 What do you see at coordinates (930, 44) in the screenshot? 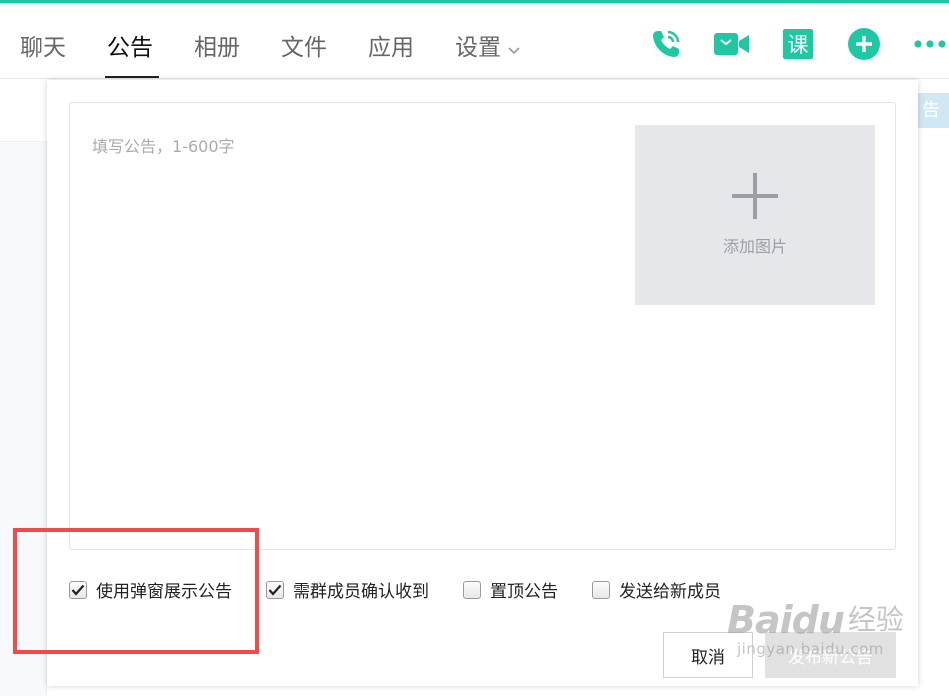
I see `more-icon` at bounding box center [930, 44].